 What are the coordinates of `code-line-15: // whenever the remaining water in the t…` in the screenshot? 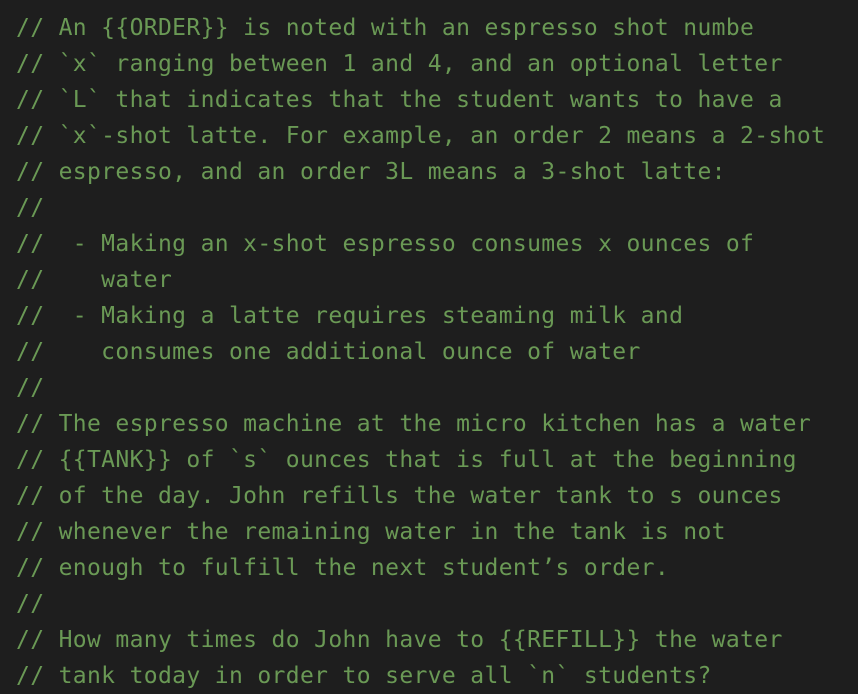 It's located at (371, 532).